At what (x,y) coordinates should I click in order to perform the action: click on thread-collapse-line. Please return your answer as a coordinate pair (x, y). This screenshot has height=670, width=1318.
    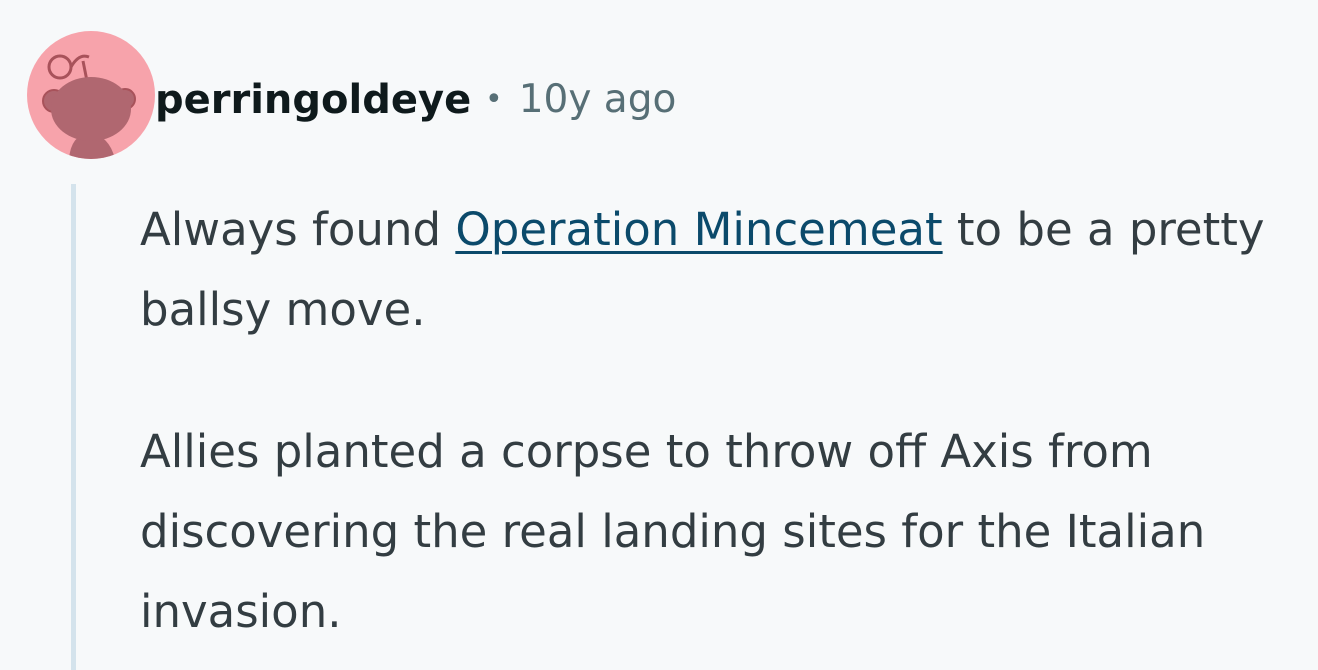
    Looking at the image, I should click on (73, 427).